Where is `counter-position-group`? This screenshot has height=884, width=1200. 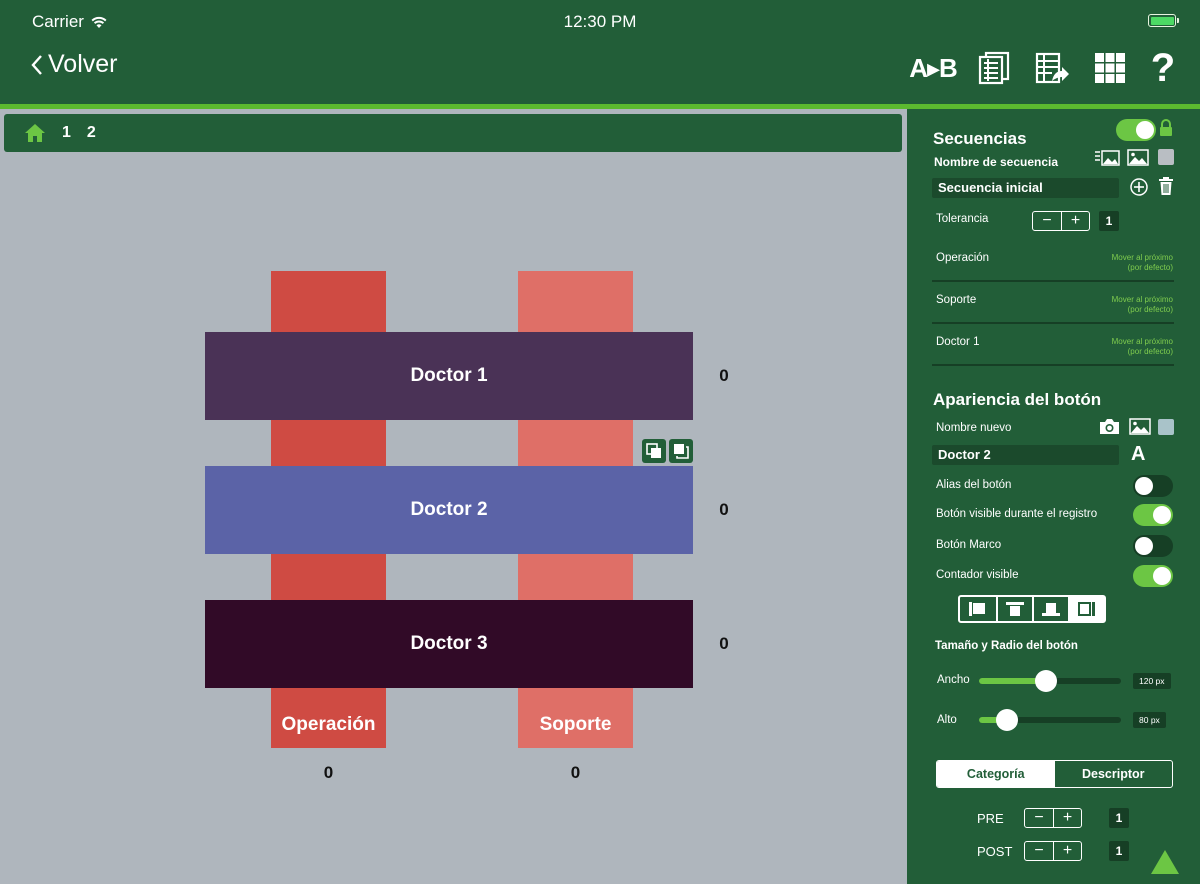 counter-position-group is located at coordinates (1032, 609).